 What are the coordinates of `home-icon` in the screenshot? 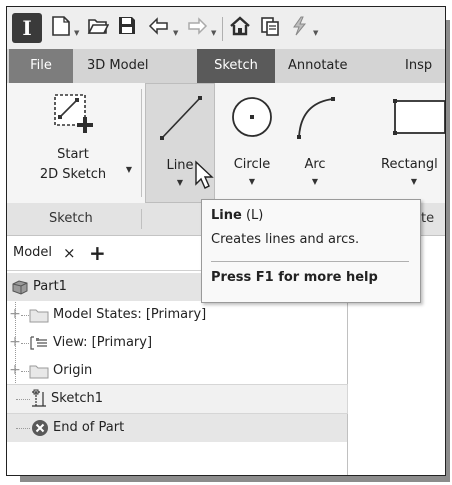 It's located at (240, 26).